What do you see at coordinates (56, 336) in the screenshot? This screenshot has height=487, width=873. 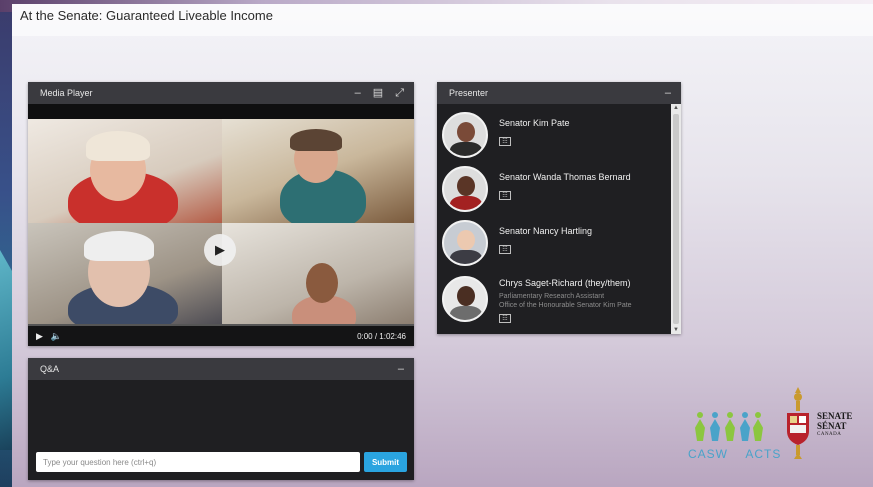 I see `volume-icon: 🔈` at bounding box center [56, 336].